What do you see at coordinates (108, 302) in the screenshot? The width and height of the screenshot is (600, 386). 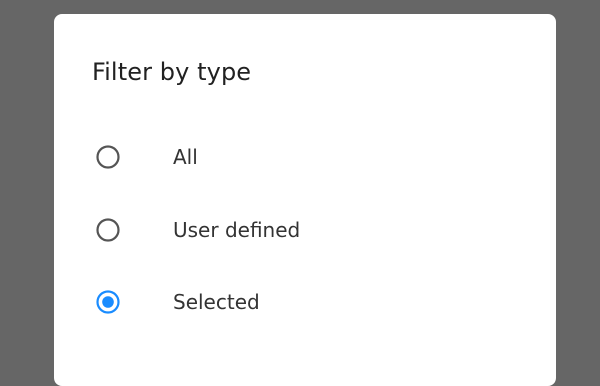 I see `radio-checked-icon` at bounding box center [108, 302].